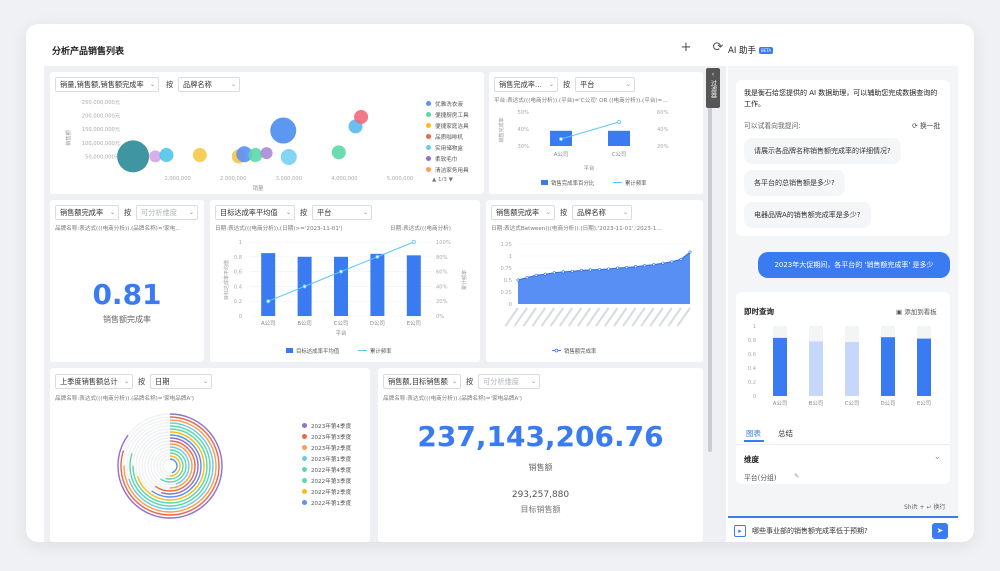  What do you see at coordinates (326, 458) in the screenshot?
I see `legend-item: 2023年第1季度` at bounding box center [326, 458].